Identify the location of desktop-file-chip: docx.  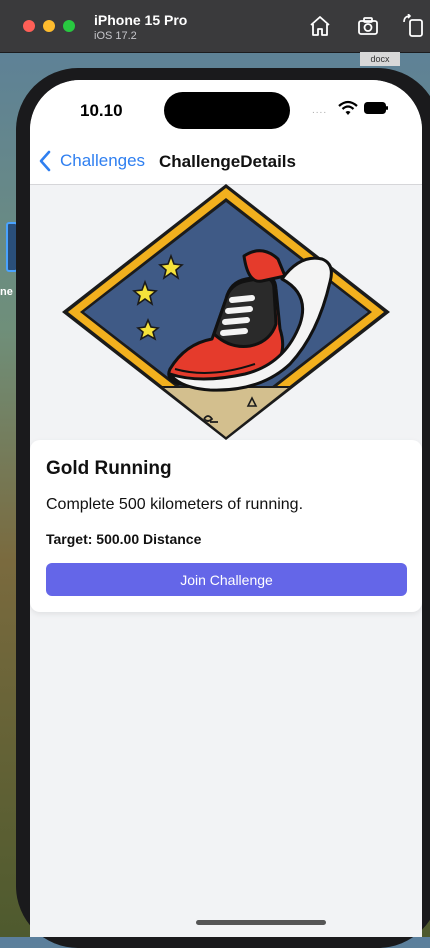
(380, 59).